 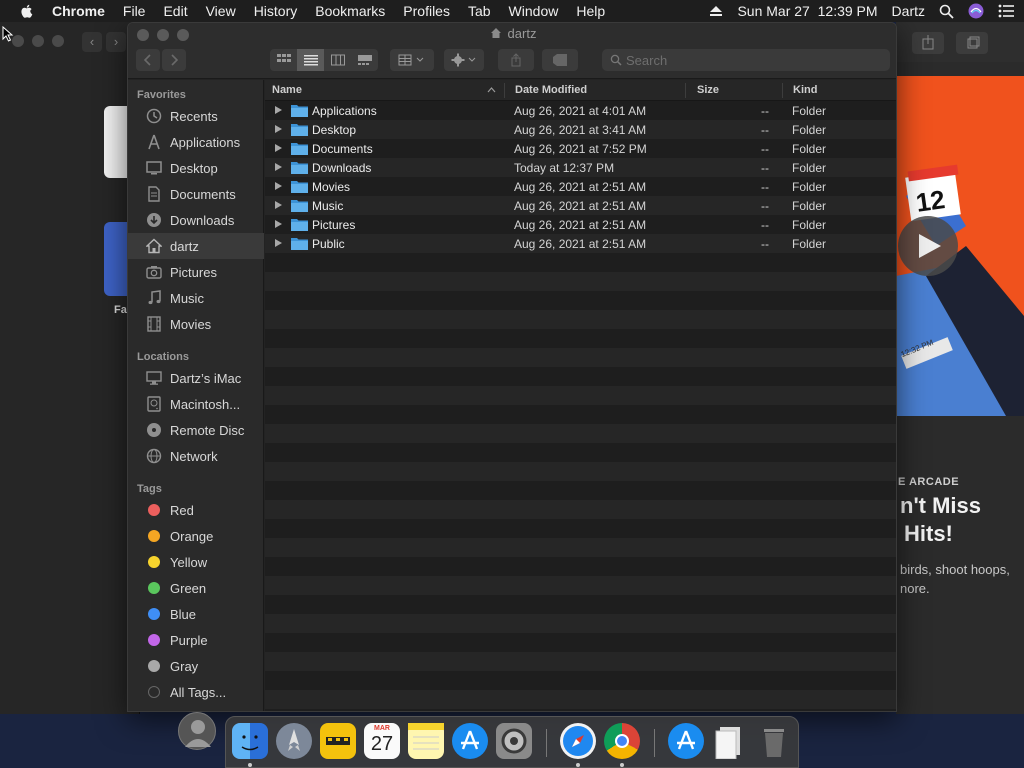 What do you see at coordinates (580, 167) in the screenshot?
I see `table-row: Downloads Today at 12:37 PM -- Folder` at bounding box center [580, 167].